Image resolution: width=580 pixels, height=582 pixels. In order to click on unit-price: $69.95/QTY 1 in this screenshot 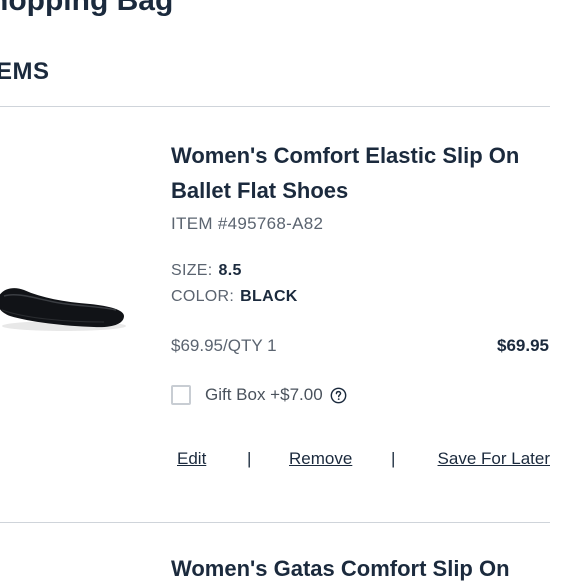, I will do `click(224, 345)`.